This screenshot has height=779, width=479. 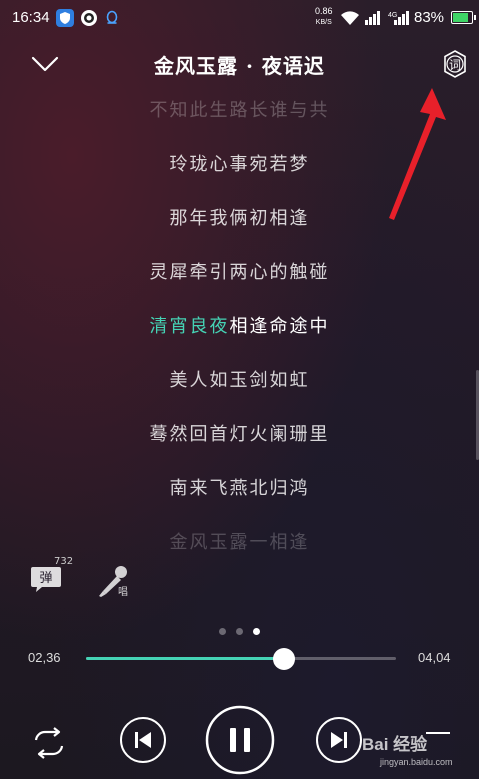 I want to click on repeat-icon, so click(x=49, y=743).